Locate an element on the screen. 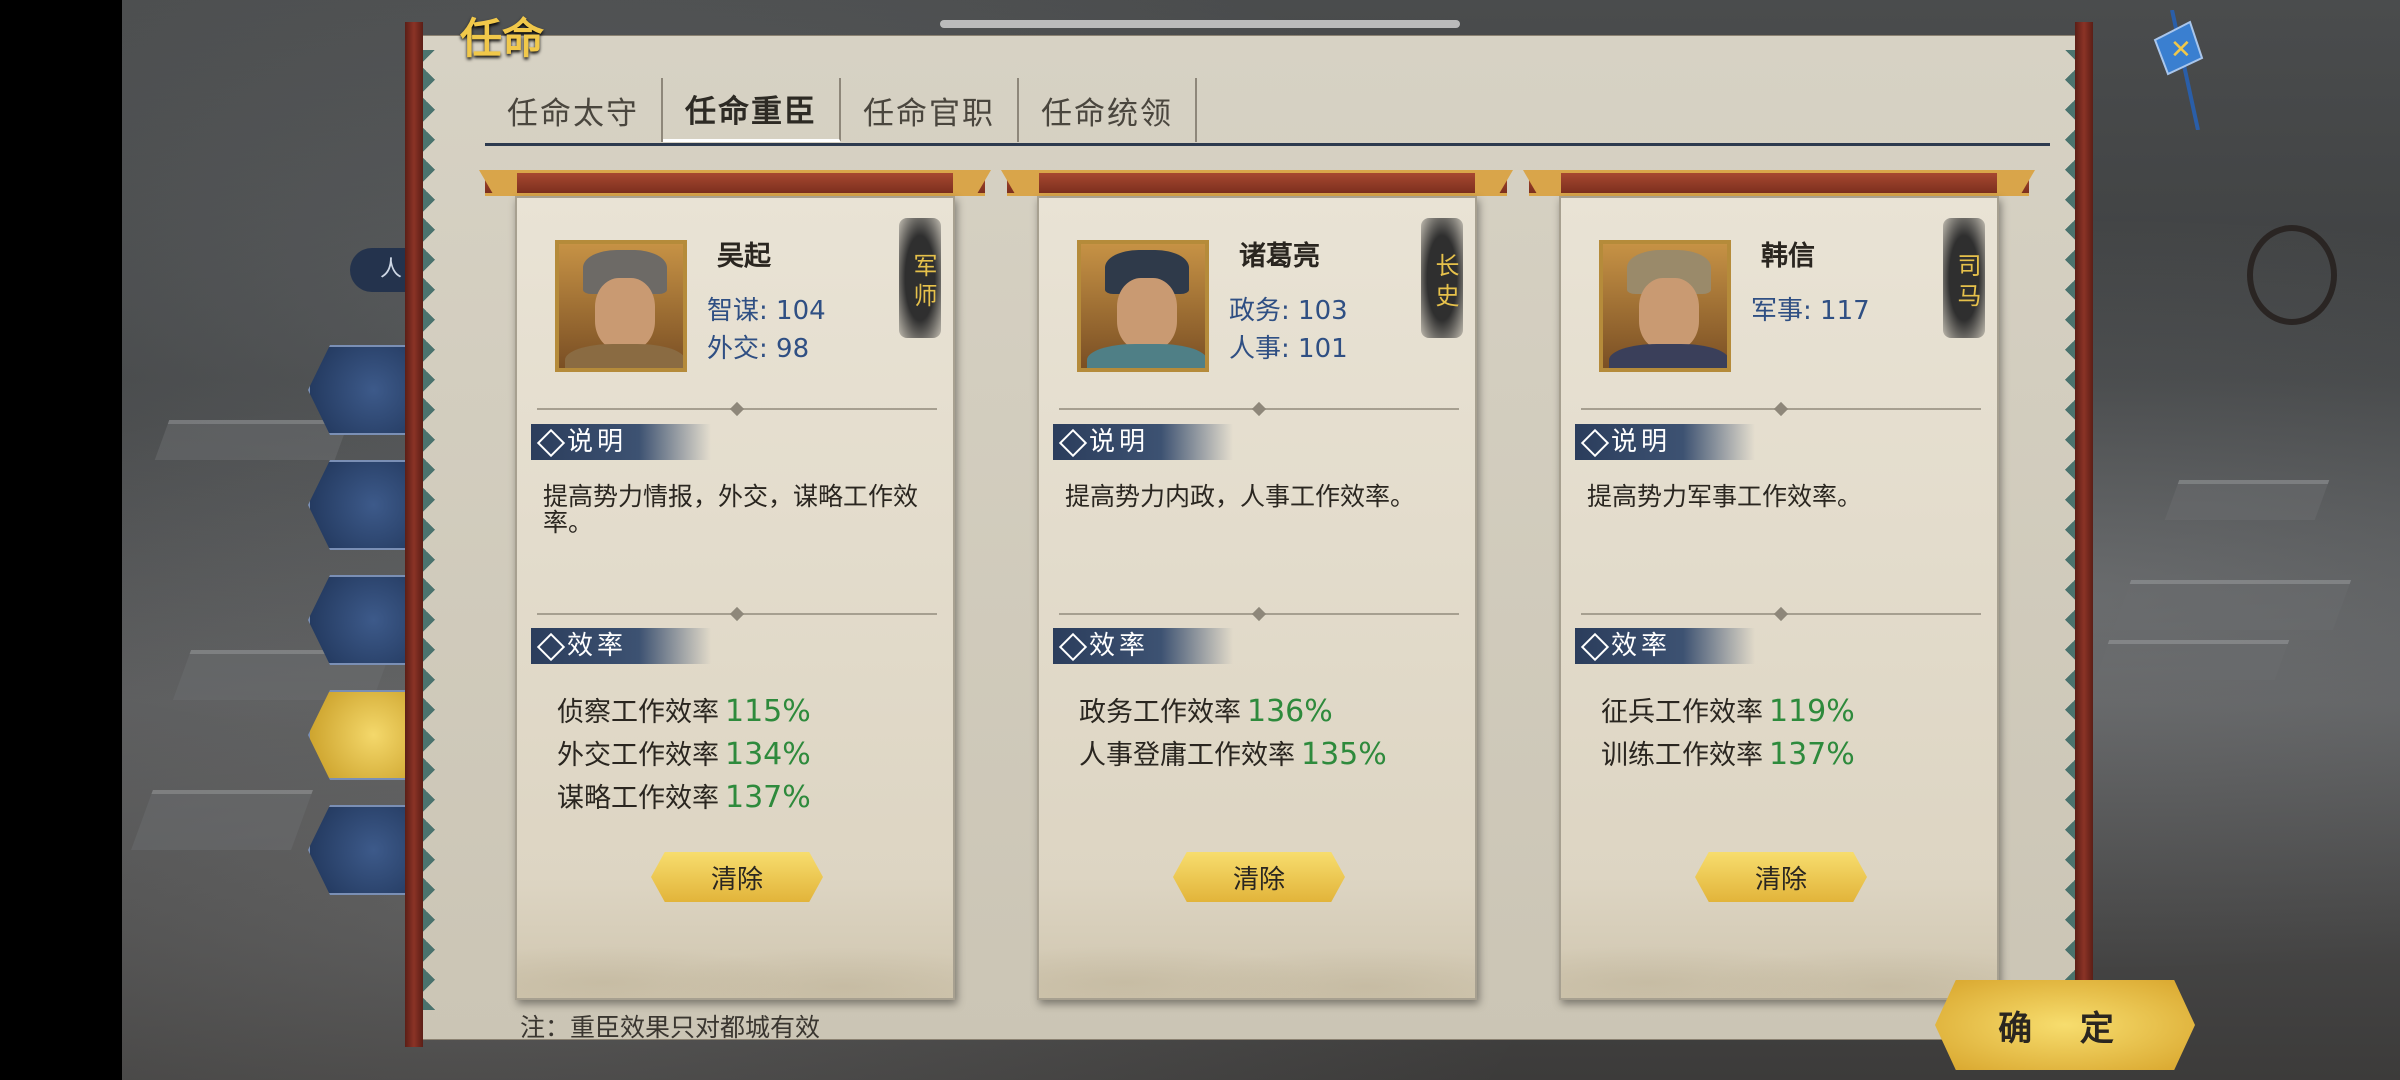 The width and height of the screenshot is (2400, 1080). efficiency-row: 人事登庸工作效率 135% is located at coordinates (1233, 752).